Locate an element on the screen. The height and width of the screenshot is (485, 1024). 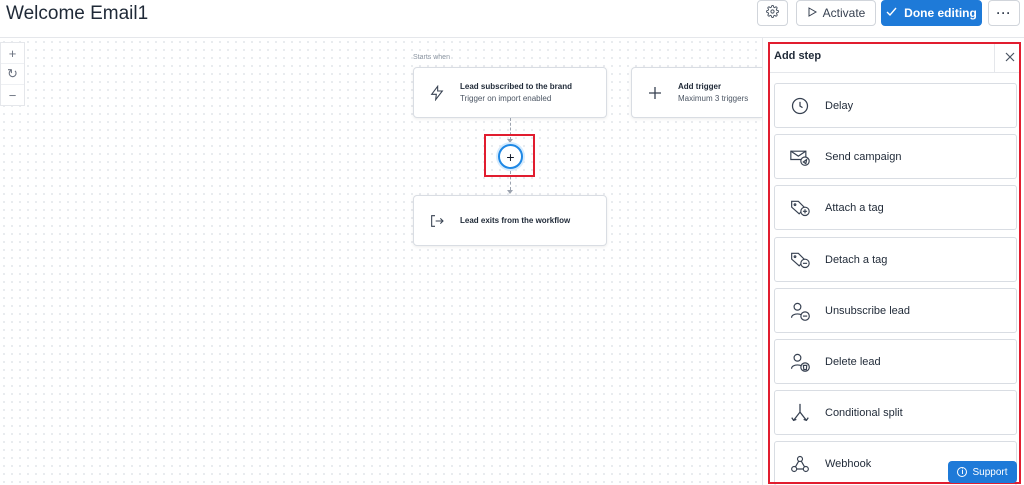
help-icon: i is located at coordinates (962, 472).